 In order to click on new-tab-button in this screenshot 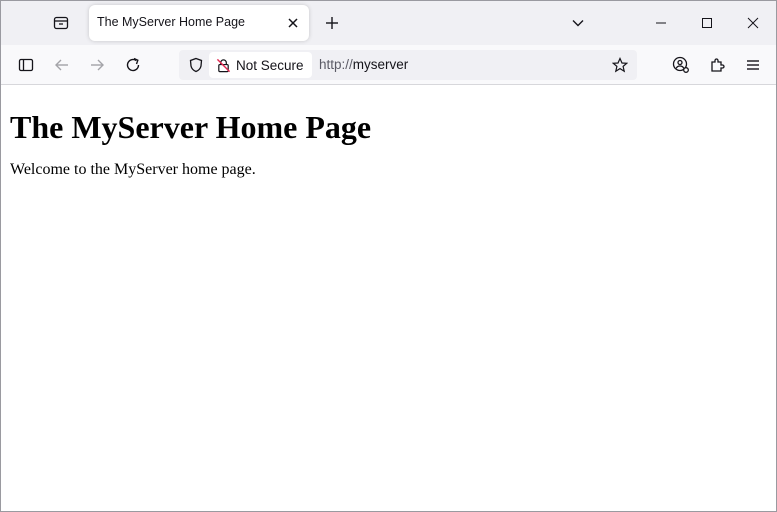, I will do `click(332, 23)`.